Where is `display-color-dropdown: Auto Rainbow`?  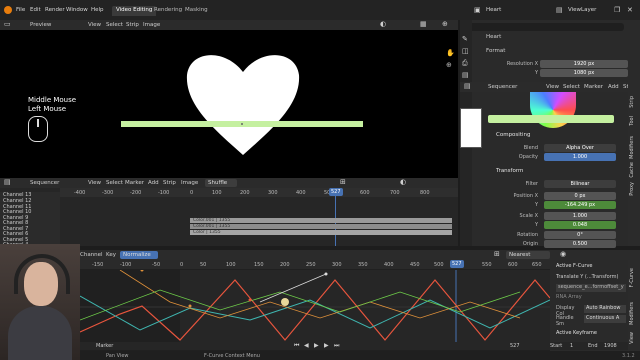
display-color-dropdown: Auto Rainbow is located at coordinates (605, 309).